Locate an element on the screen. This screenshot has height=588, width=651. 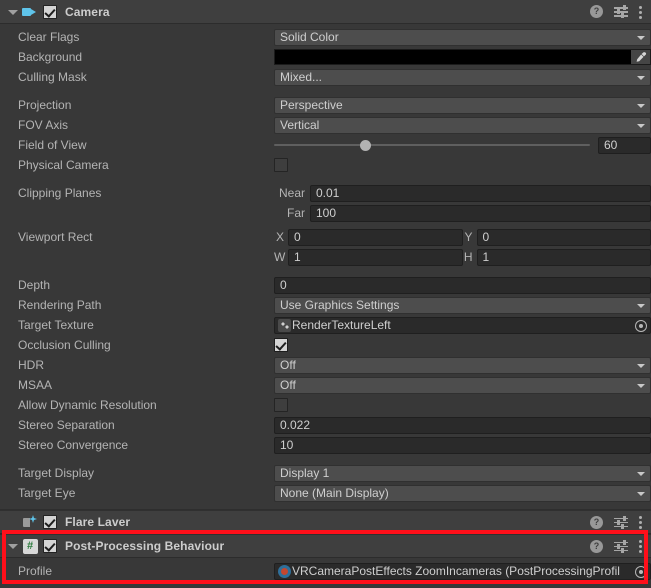
viewport-y-label: Y is located at coordinates (468, 237).